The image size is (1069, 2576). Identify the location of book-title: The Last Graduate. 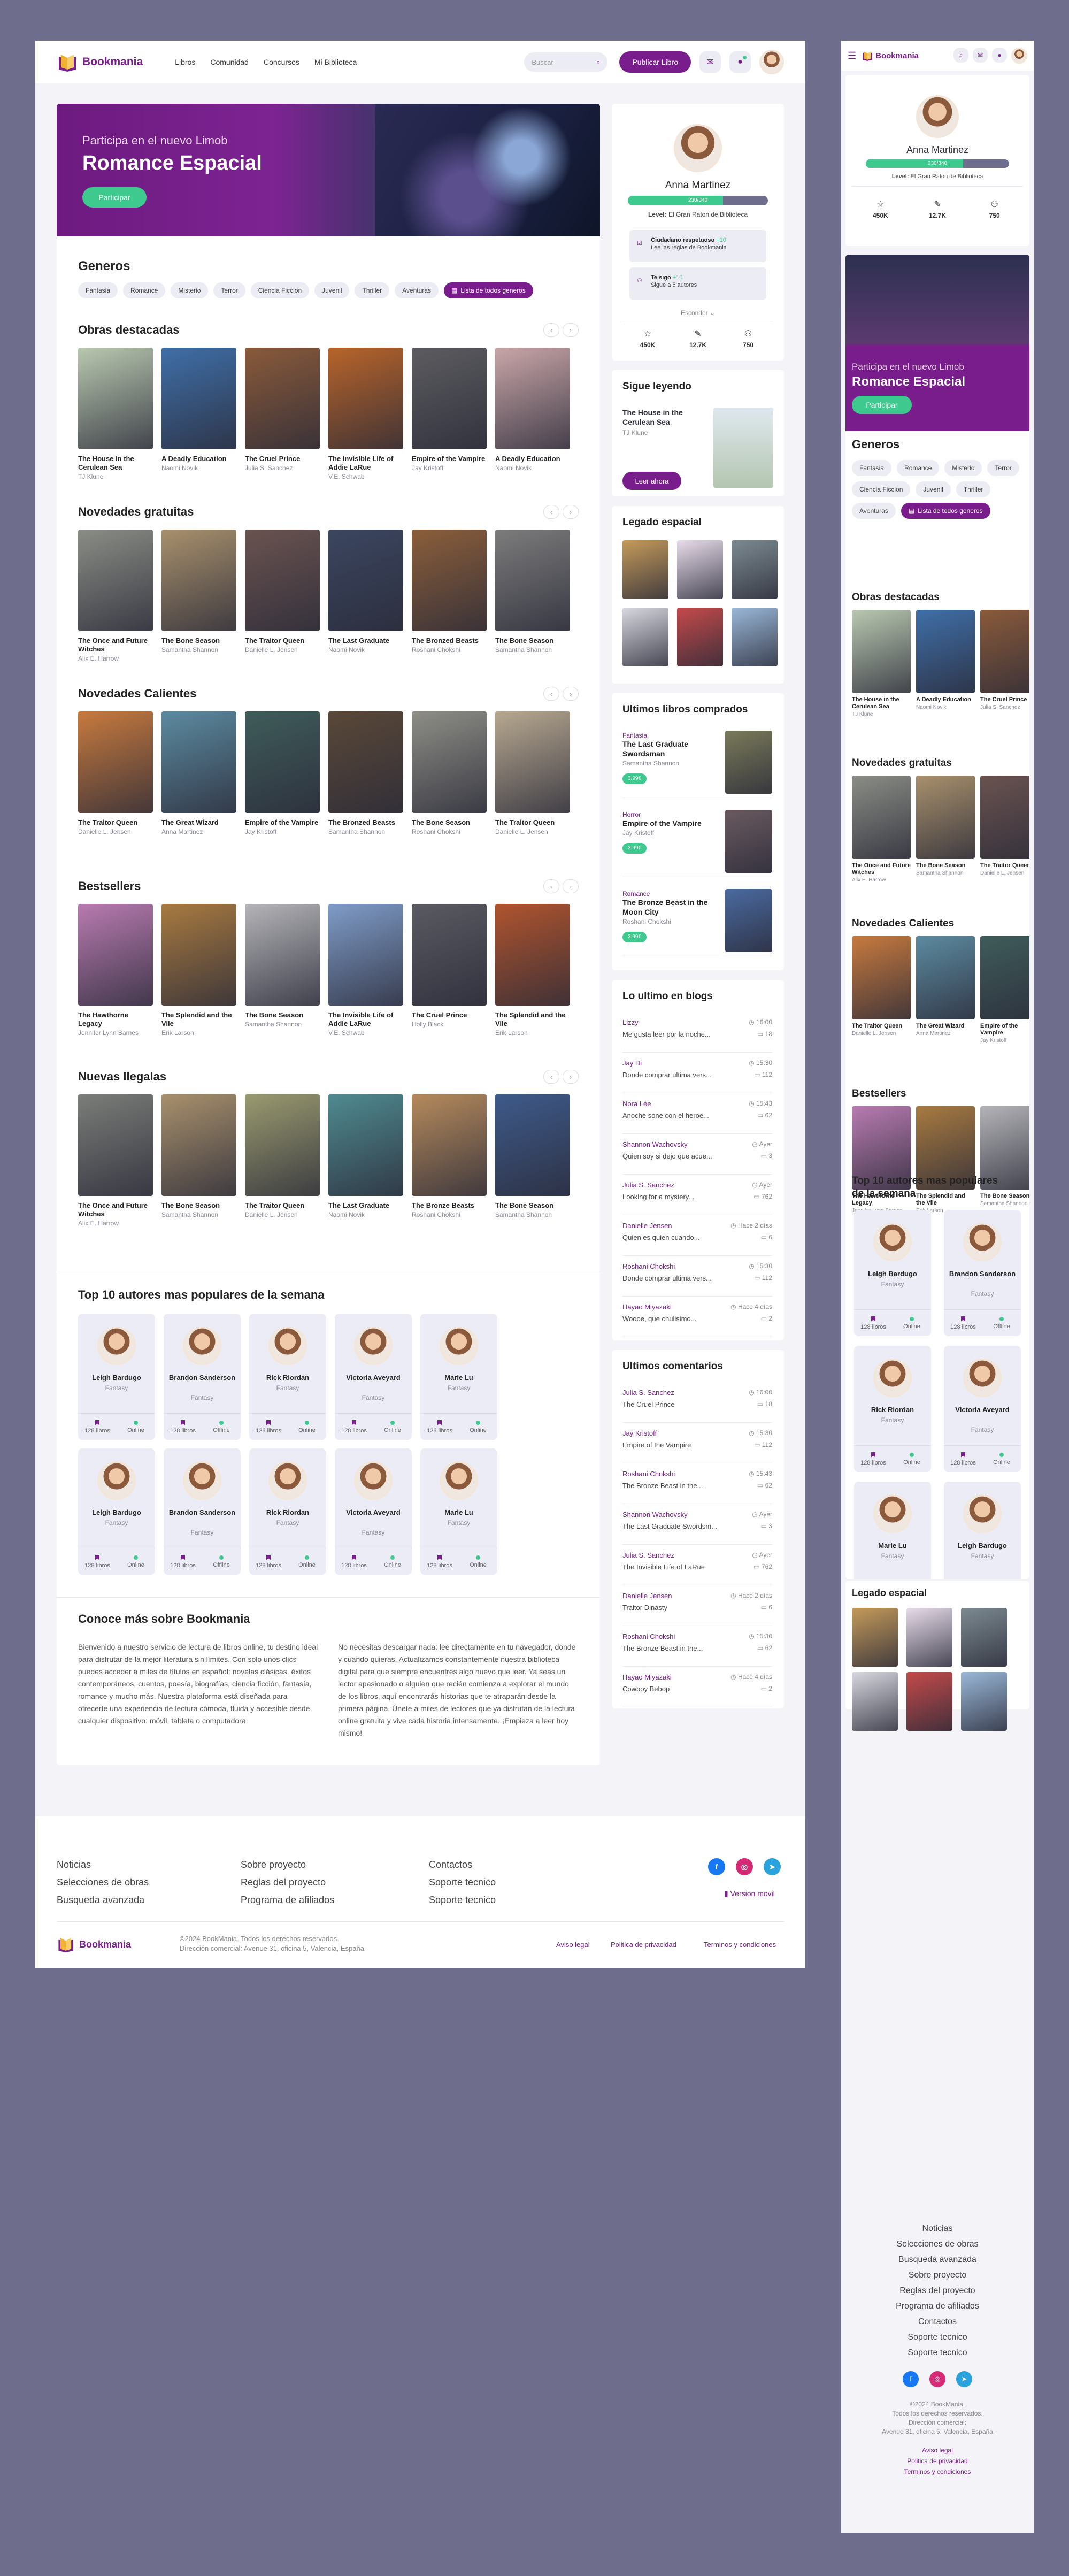
(365, 641).